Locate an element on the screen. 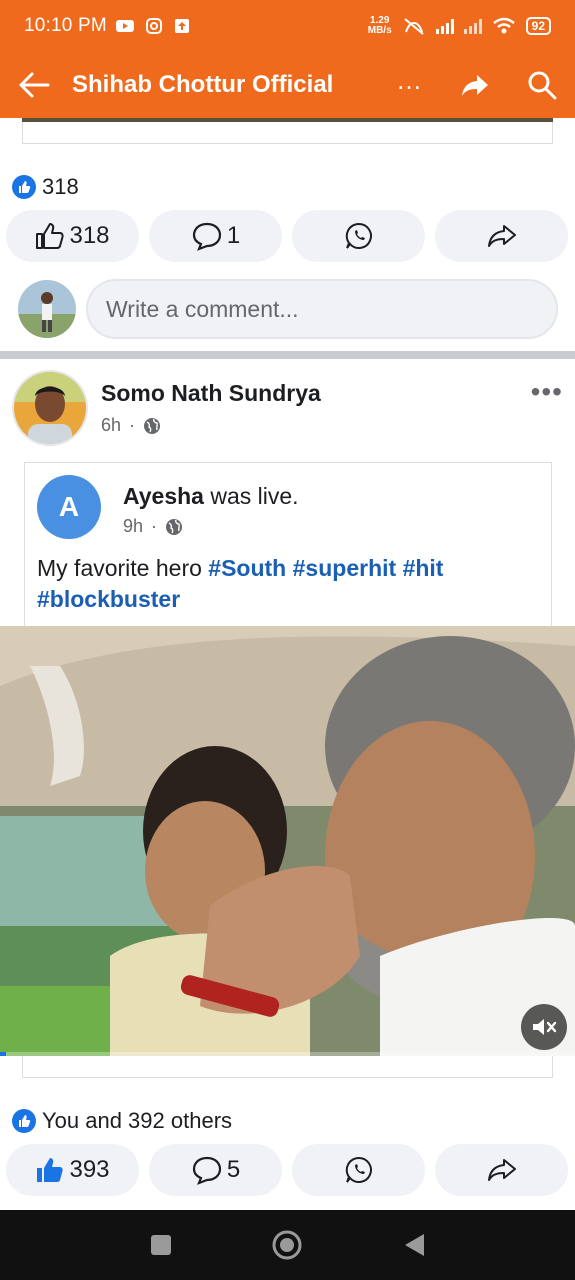 The height and width of the screenshot is (1280, 575). post-actions: 393 5 is located at coordinates (287, 1170).